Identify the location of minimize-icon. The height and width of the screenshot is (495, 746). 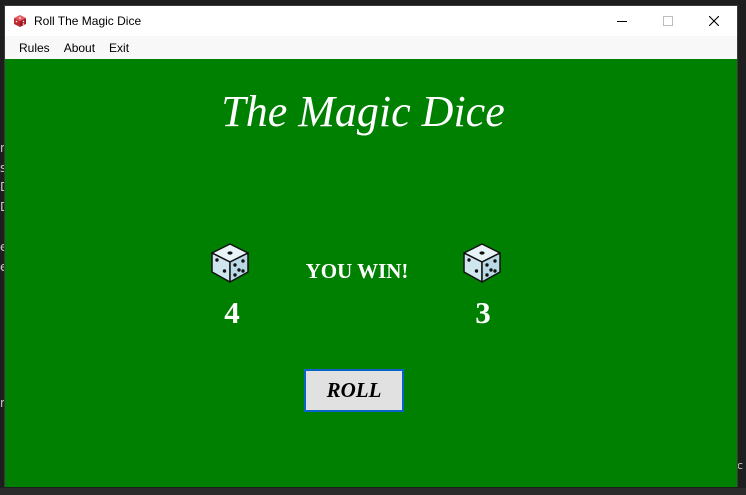
(622, 21).